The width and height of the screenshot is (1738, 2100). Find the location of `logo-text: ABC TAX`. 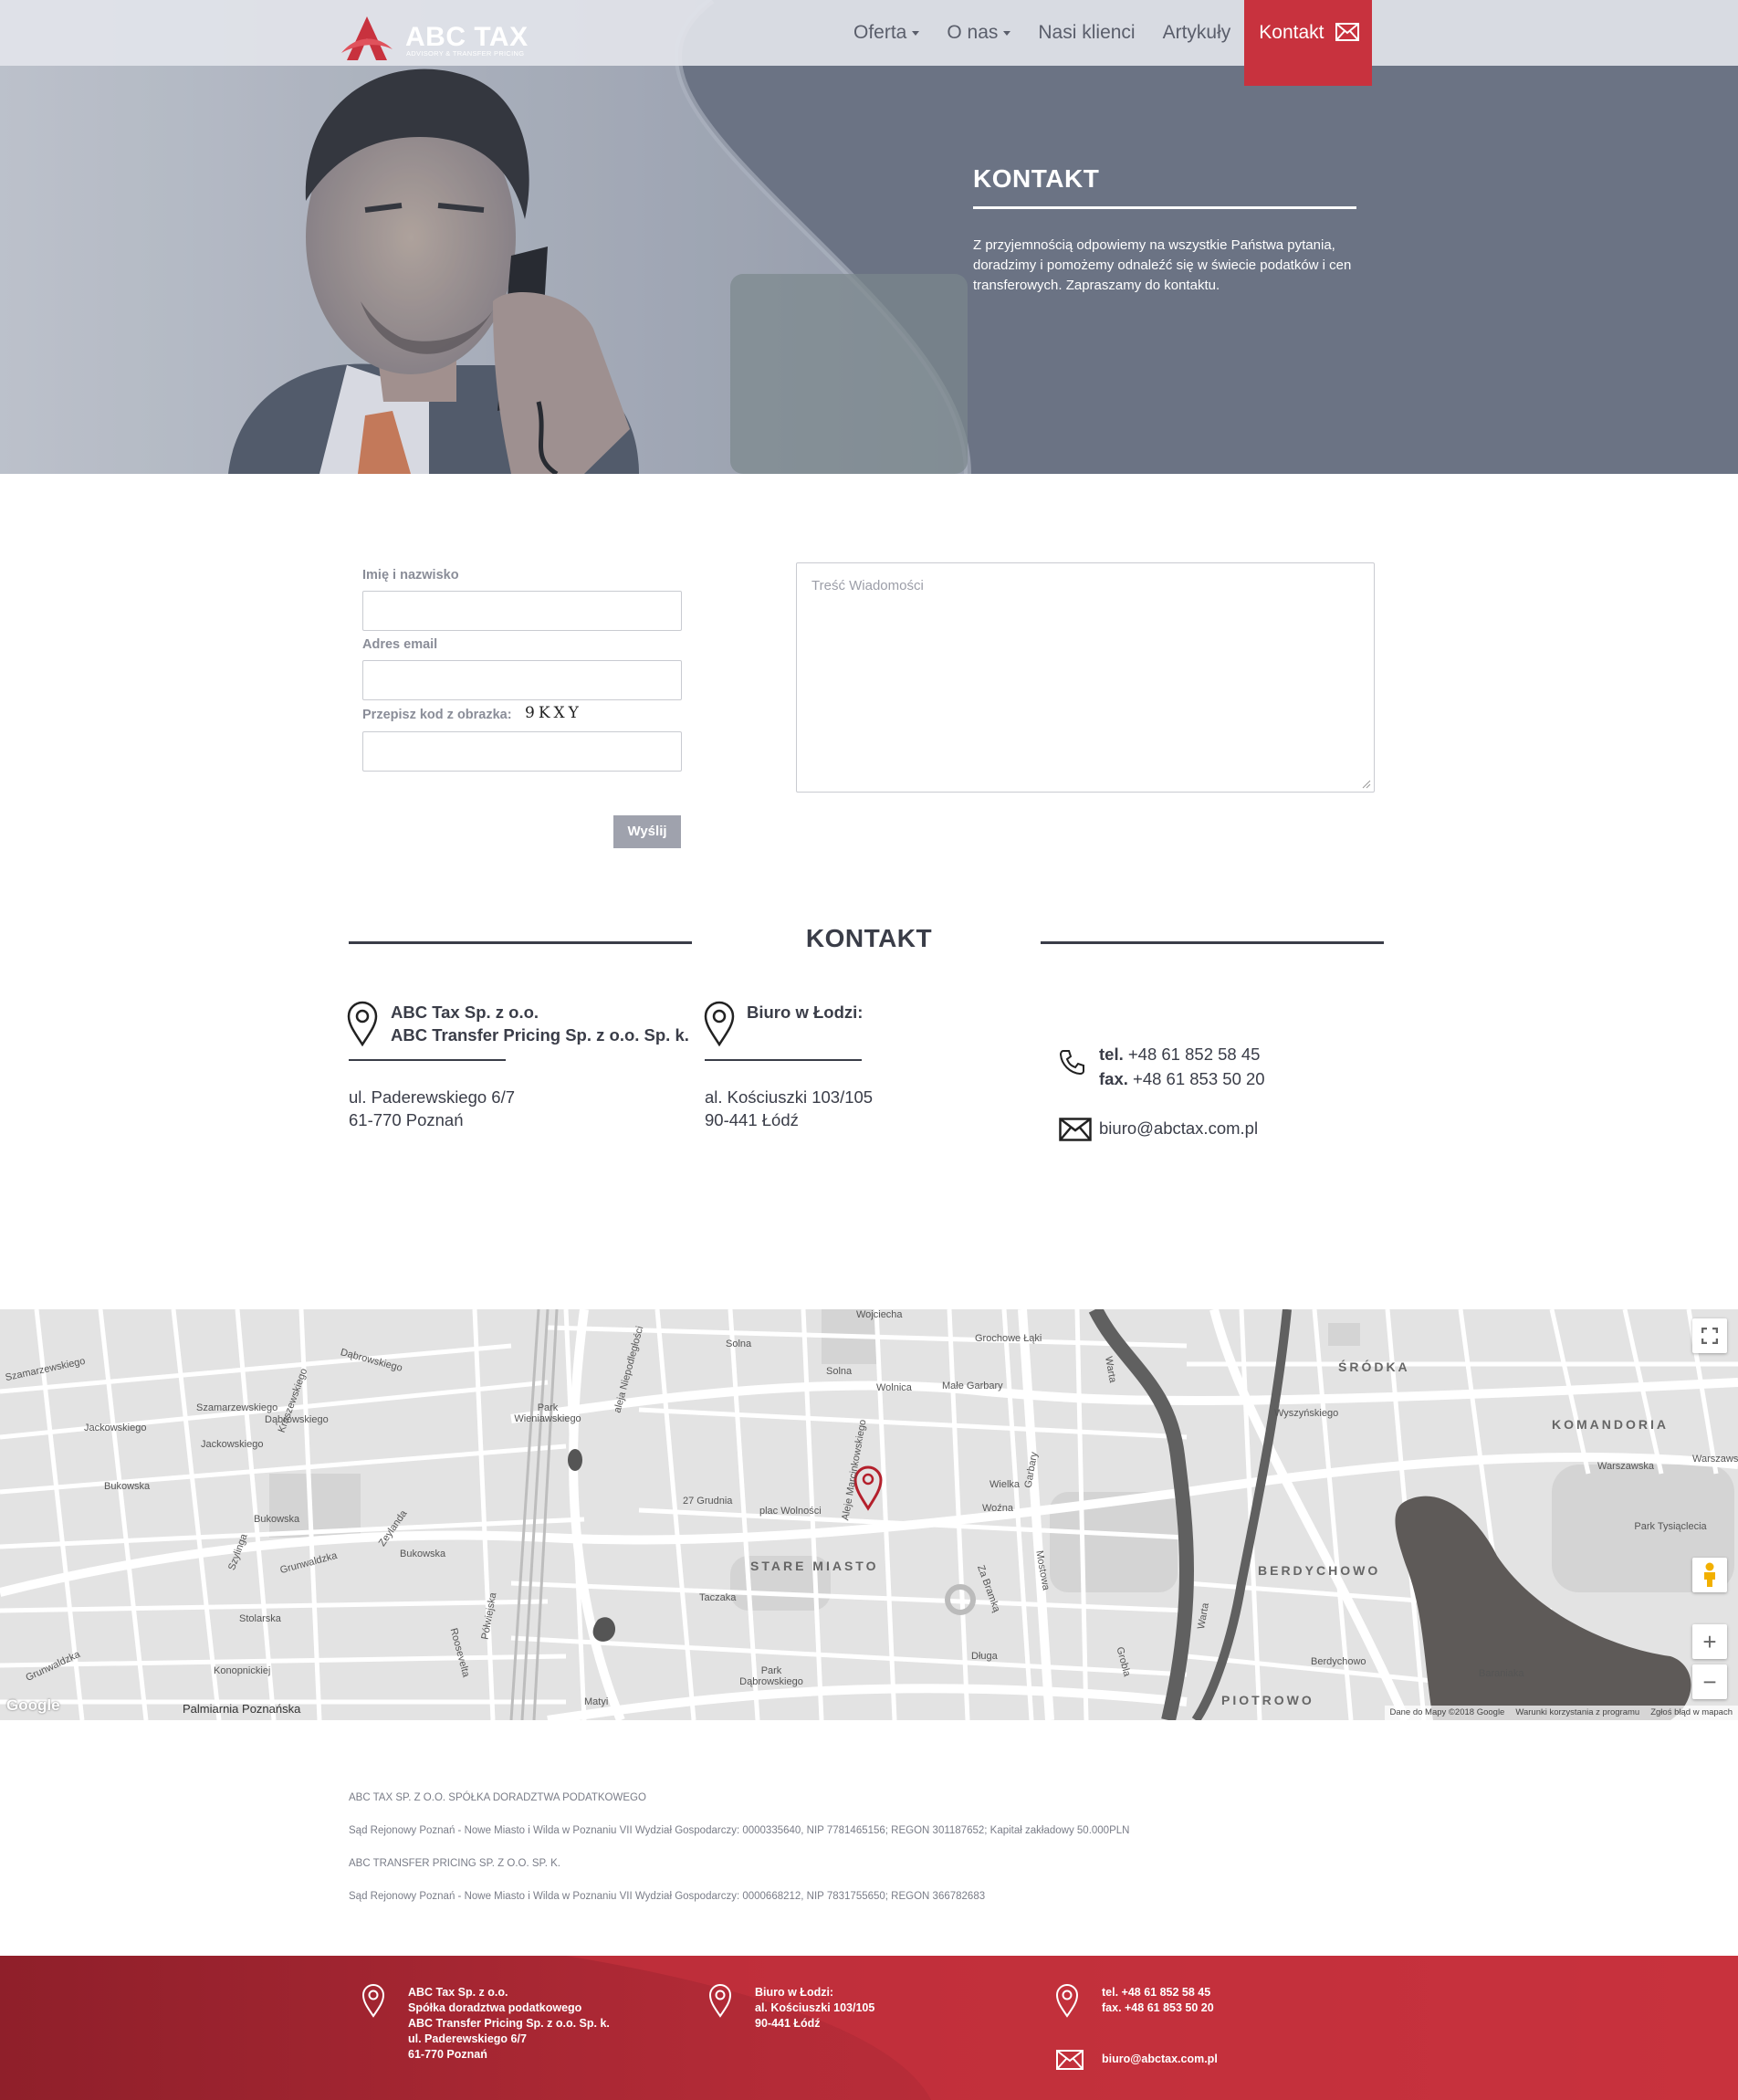

logo-text: ABC TAX is located at coordinates (467, 37).